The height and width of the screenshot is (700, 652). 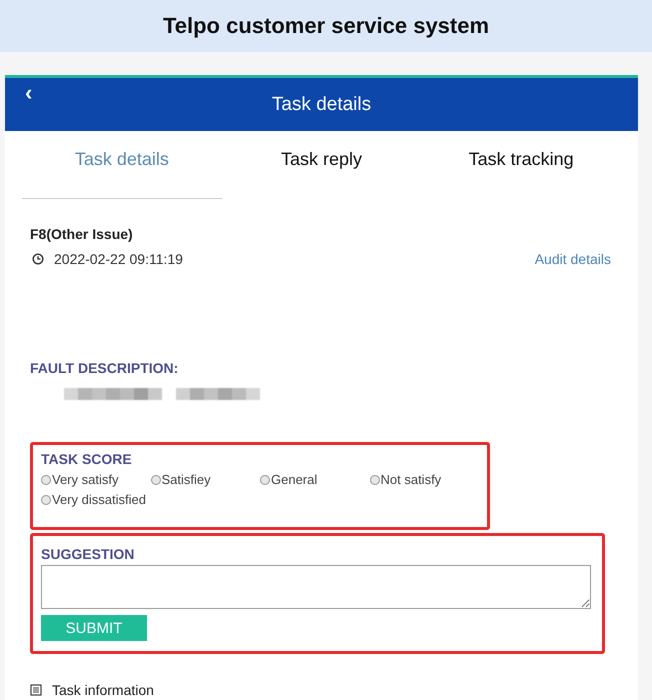 I want to click on page-title: Task details, so click(x=322, y=105).